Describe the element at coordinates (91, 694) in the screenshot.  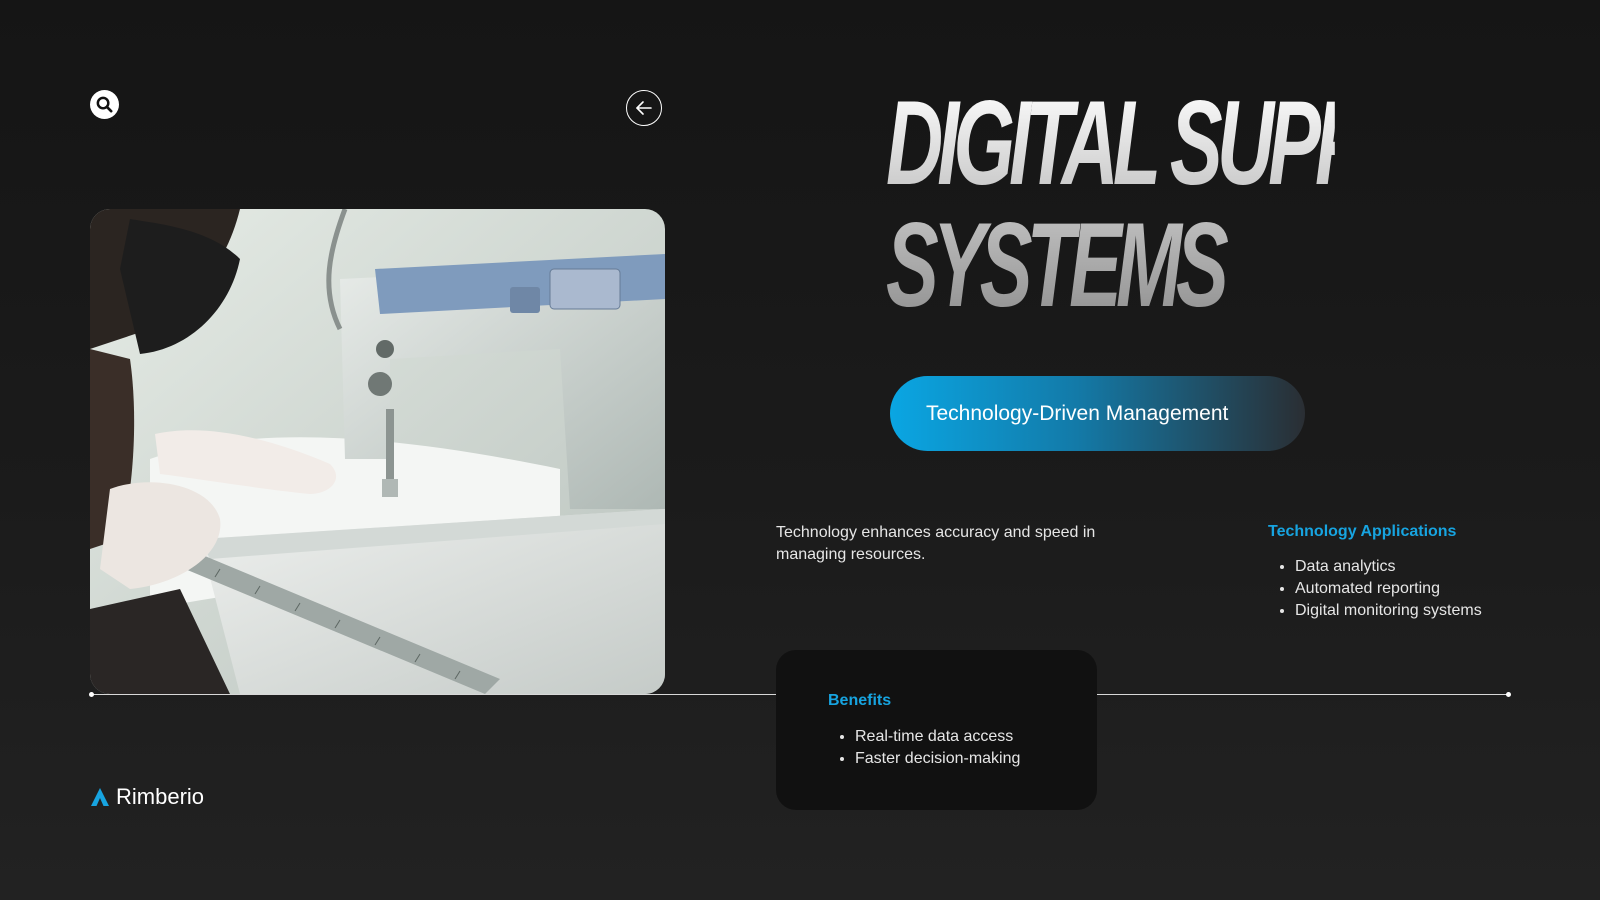
I see `divider-start-dot` at that location.